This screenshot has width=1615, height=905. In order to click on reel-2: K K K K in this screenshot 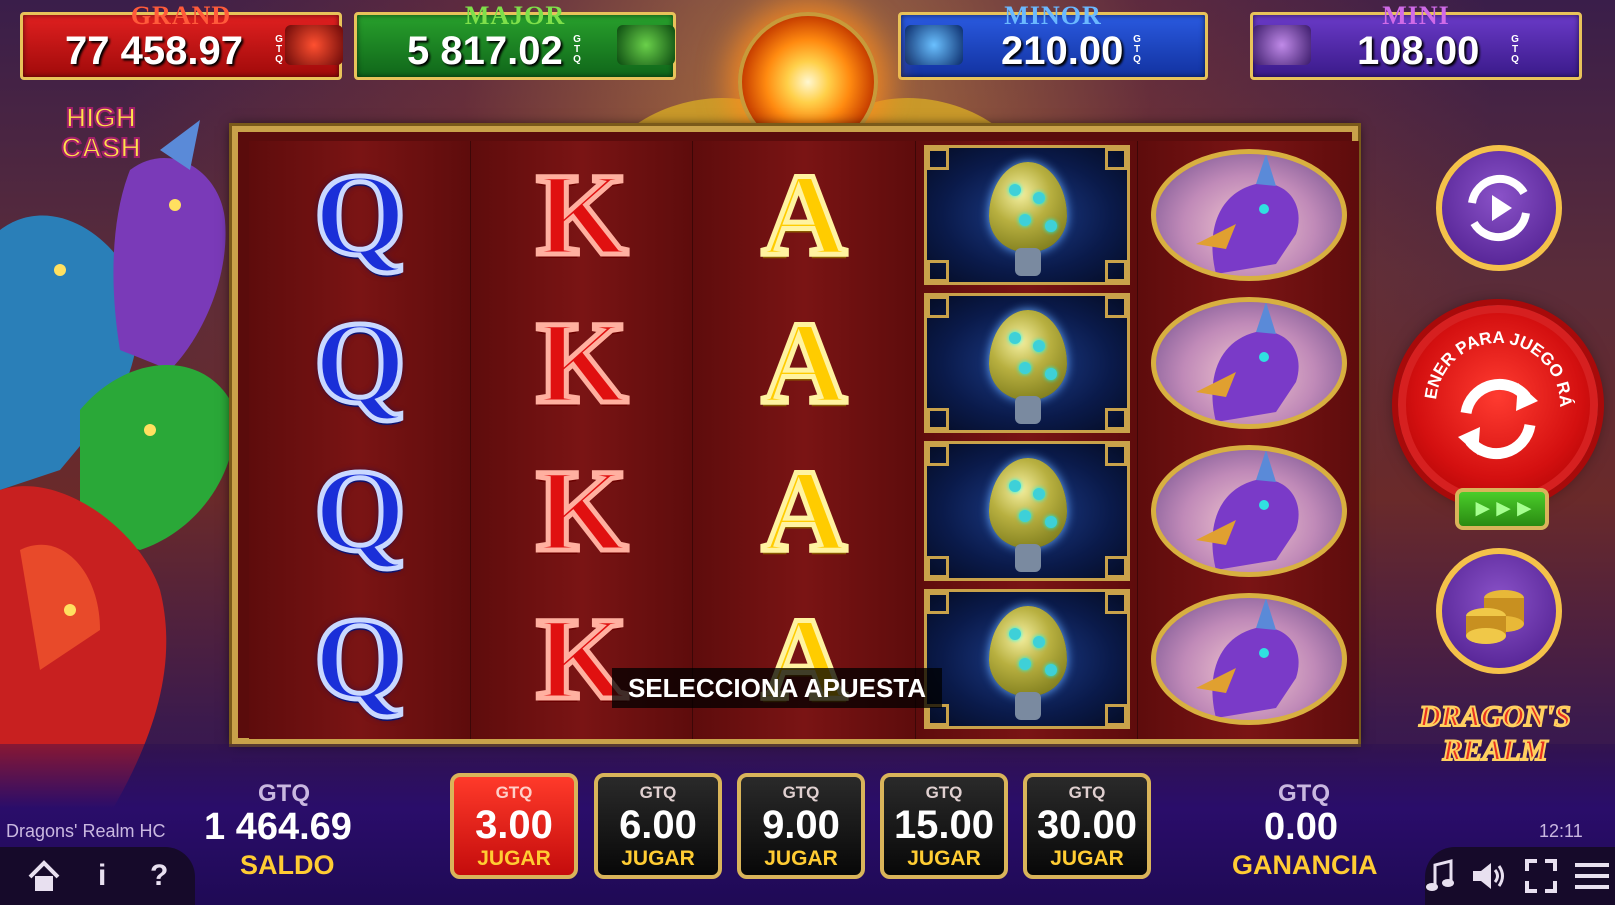, I will do `click(582, 440)`.